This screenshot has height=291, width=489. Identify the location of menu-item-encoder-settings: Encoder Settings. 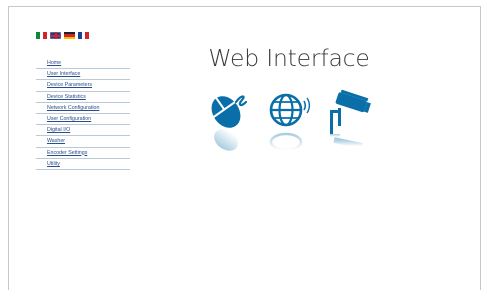
(83, 153).